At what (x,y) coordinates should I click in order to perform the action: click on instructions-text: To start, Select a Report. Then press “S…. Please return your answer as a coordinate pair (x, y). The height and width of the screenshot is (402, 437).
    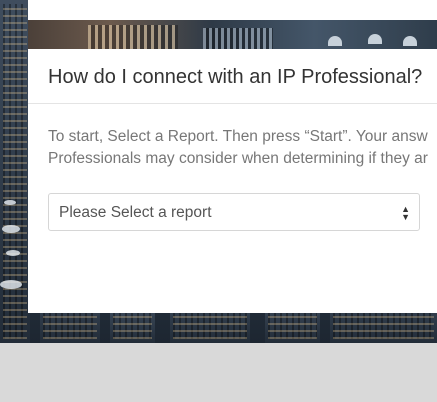
    Looking at the image, I should click on (242, 148).